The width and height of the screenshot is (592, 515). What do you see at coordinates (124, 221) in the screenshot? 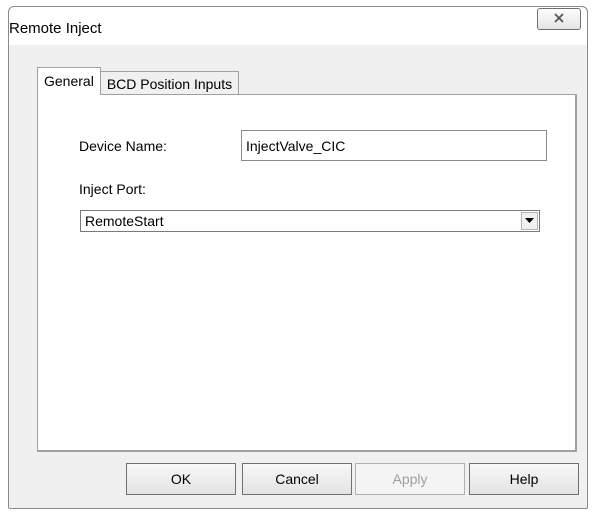
I see `inject-port-value: RemoteStart` at bounding box center [124, 221].